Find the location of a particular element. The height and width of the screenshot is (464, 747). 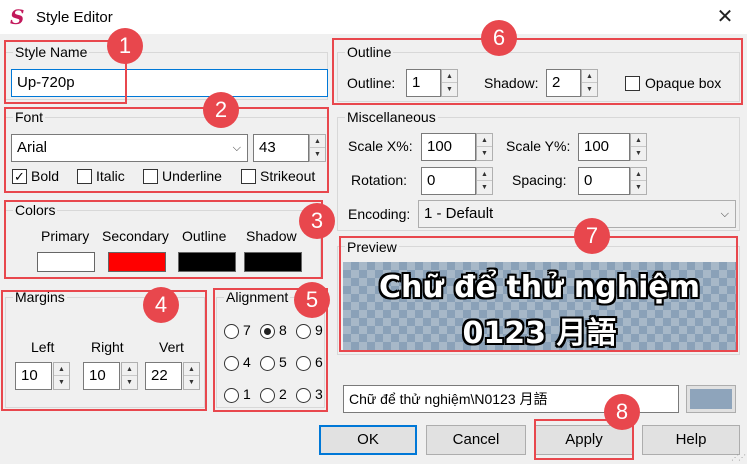

outline-width-label: Outline: is located at coordinates (371, 83).